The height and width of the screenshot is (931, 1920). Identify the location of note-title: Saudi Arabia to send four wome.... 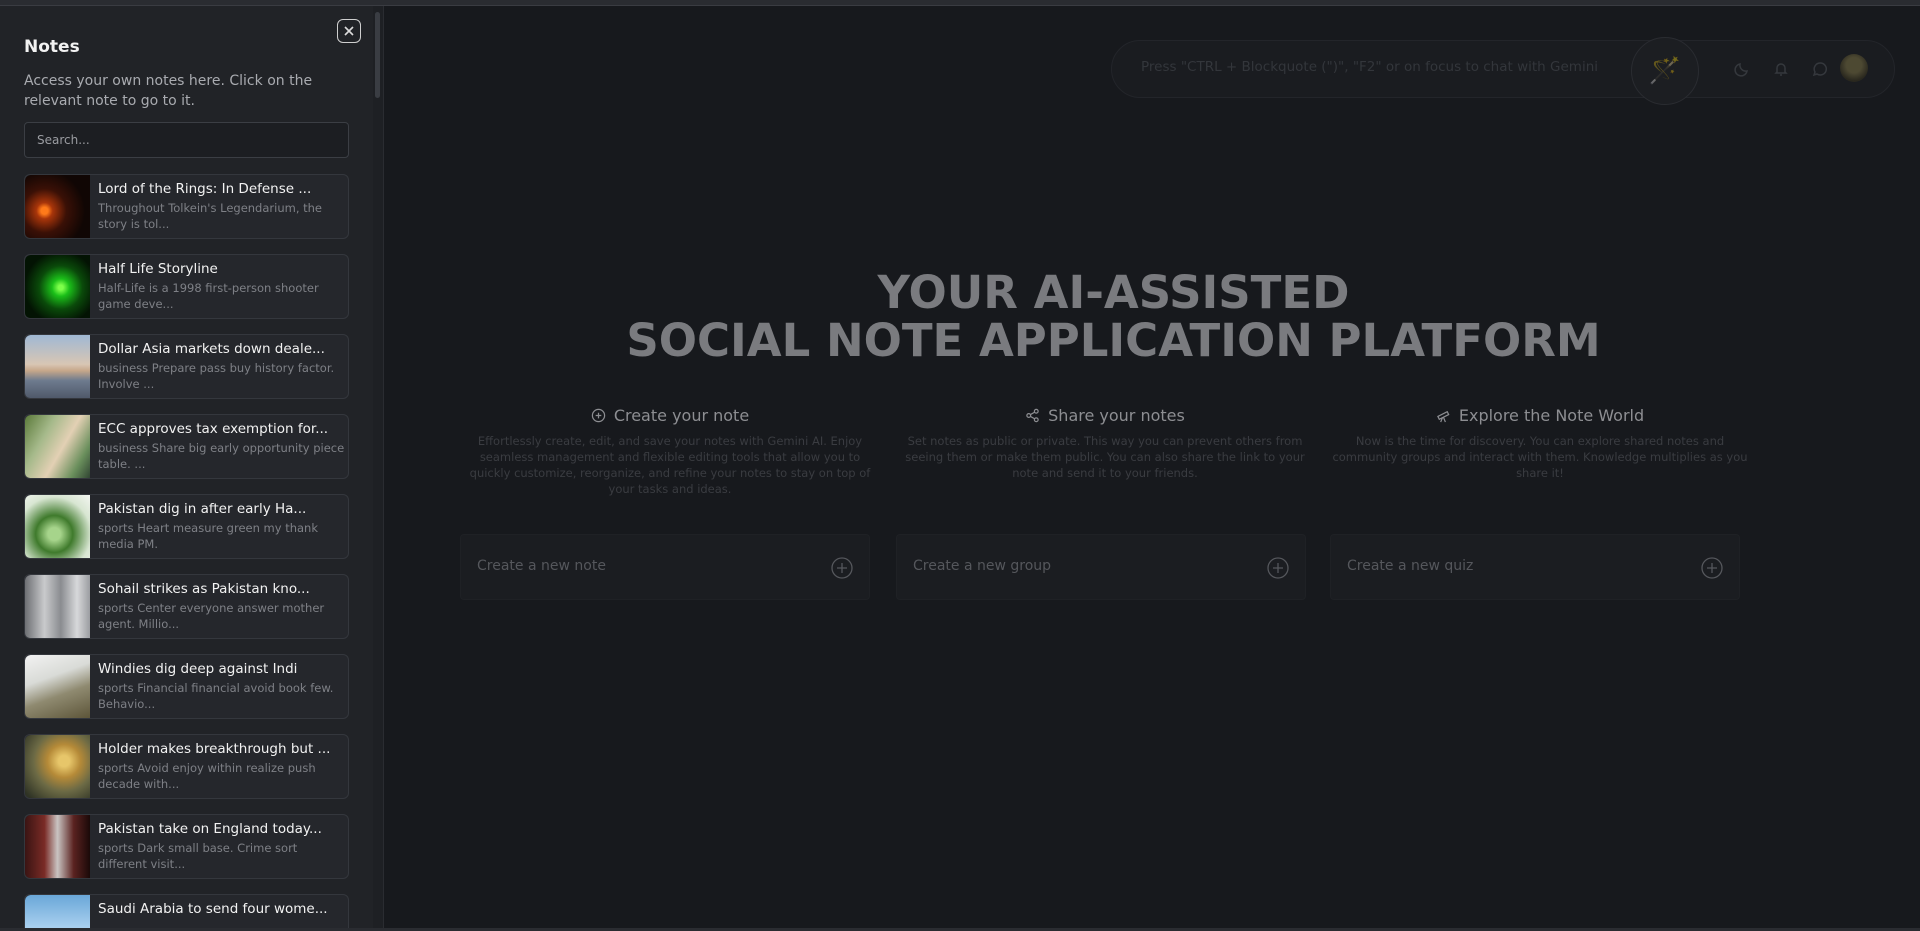
(213, 909).